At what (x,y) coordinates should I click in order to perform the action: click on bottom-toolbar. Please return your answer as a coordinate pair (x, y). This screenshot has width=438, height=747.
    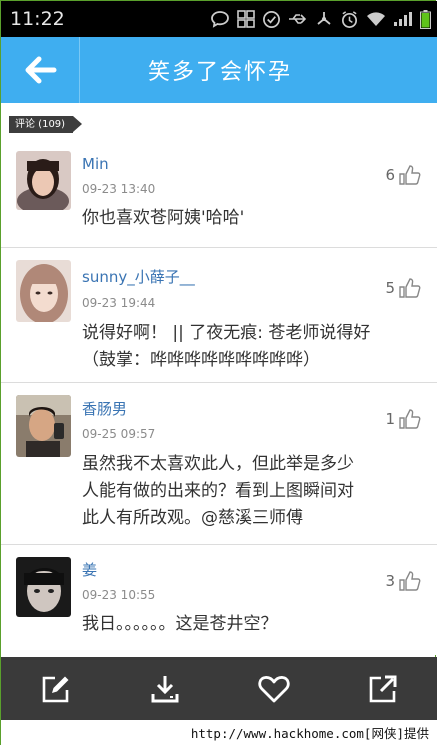
    Looking at the image, I should click on (219, 688).